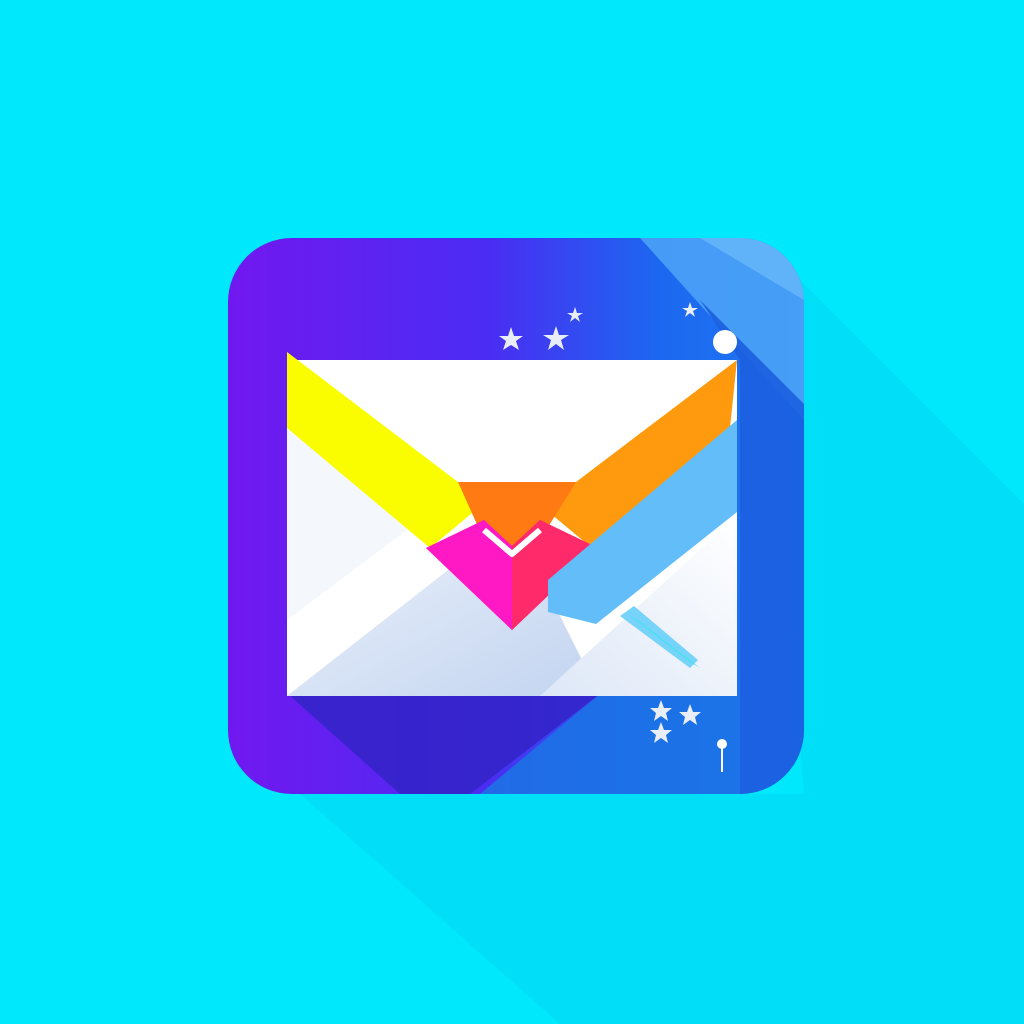  Describe the element at coordinates (725, 342) in the screenshot. I see `sparkle-dot-icon` at that location.